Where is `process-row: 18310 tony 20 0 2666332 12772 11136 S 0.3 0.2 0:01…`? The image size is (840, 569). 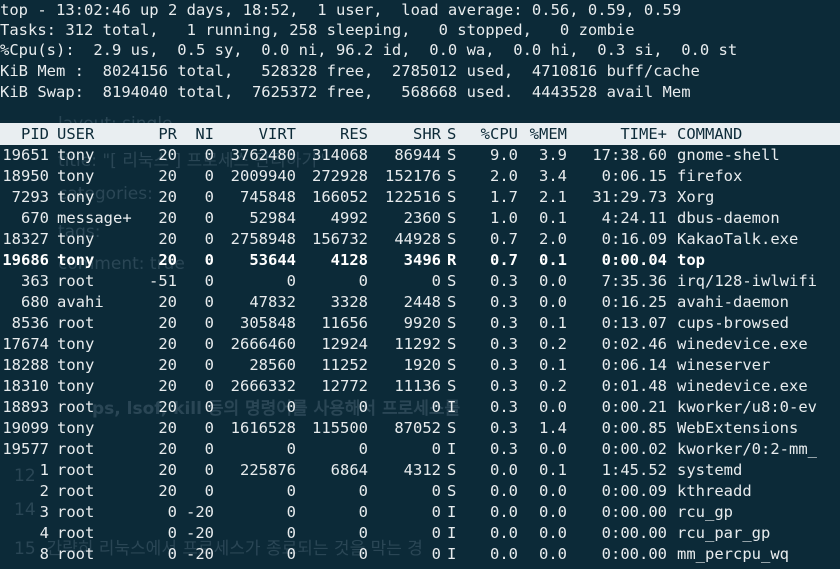
process-row: 18310 tony 20 0 2666332 12772 11136 S 0.3 0.2 0:01… is located at coordinates (420, 386).